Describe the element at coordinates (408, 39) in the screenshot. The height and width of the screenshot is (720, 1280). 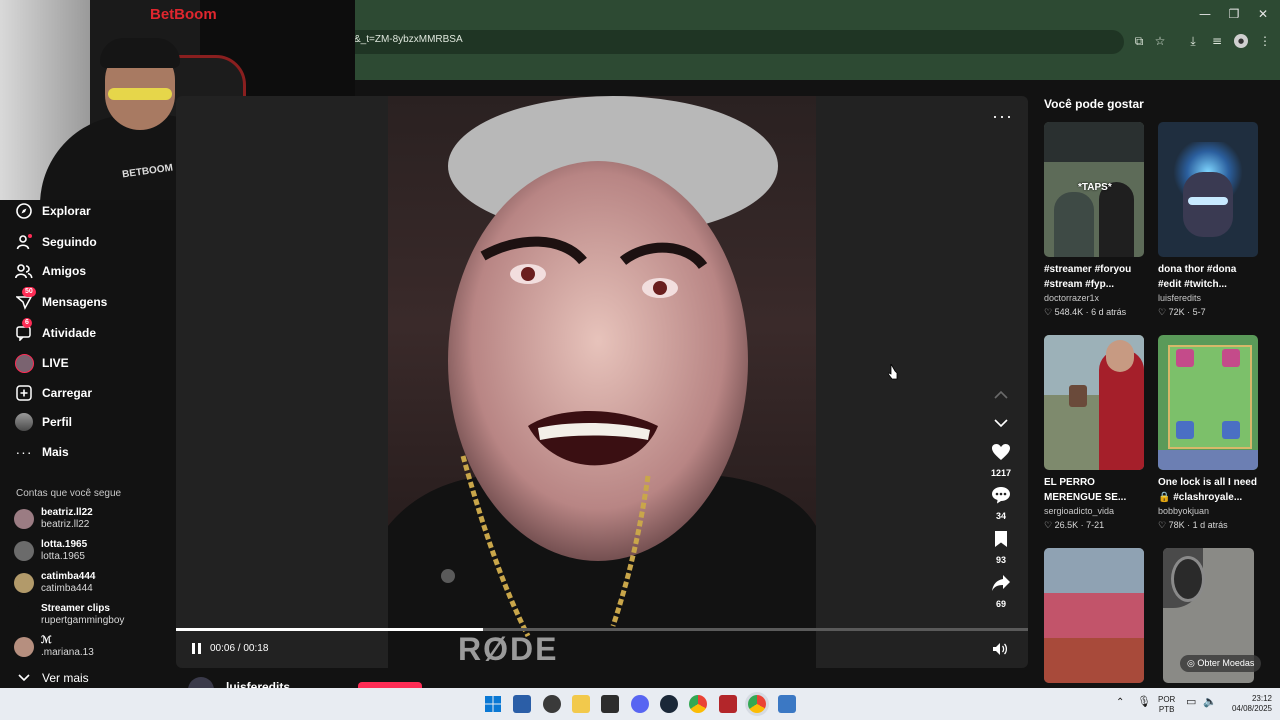
I see `url-text: &_t=ZM-8ybzxMMRBSA` at that location.